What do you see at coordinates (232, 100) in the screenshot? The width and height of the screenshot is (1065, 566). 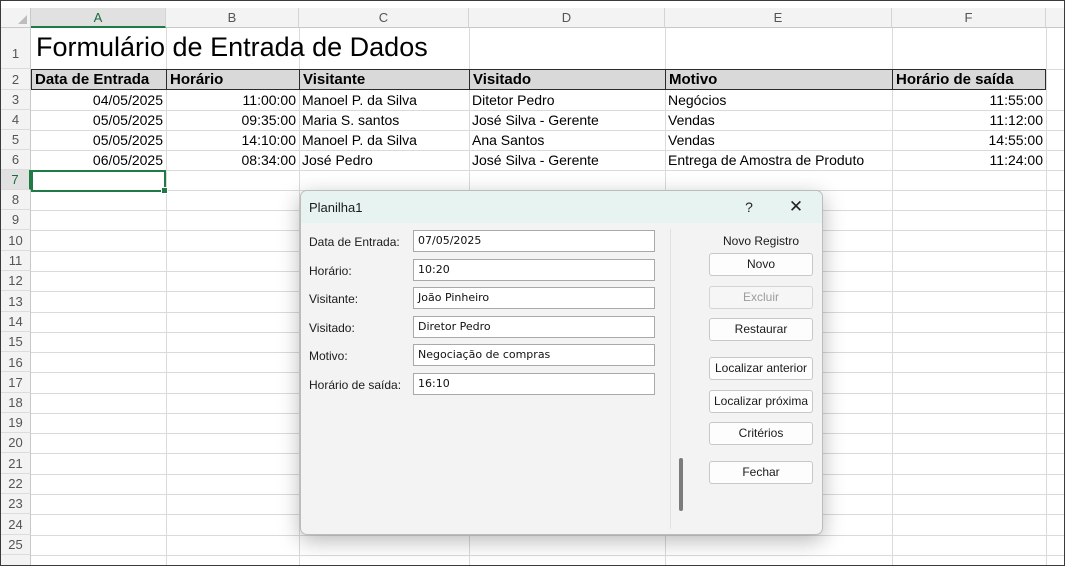 I see `table-cell: 11:00:00` at bounding box center [232, 100].